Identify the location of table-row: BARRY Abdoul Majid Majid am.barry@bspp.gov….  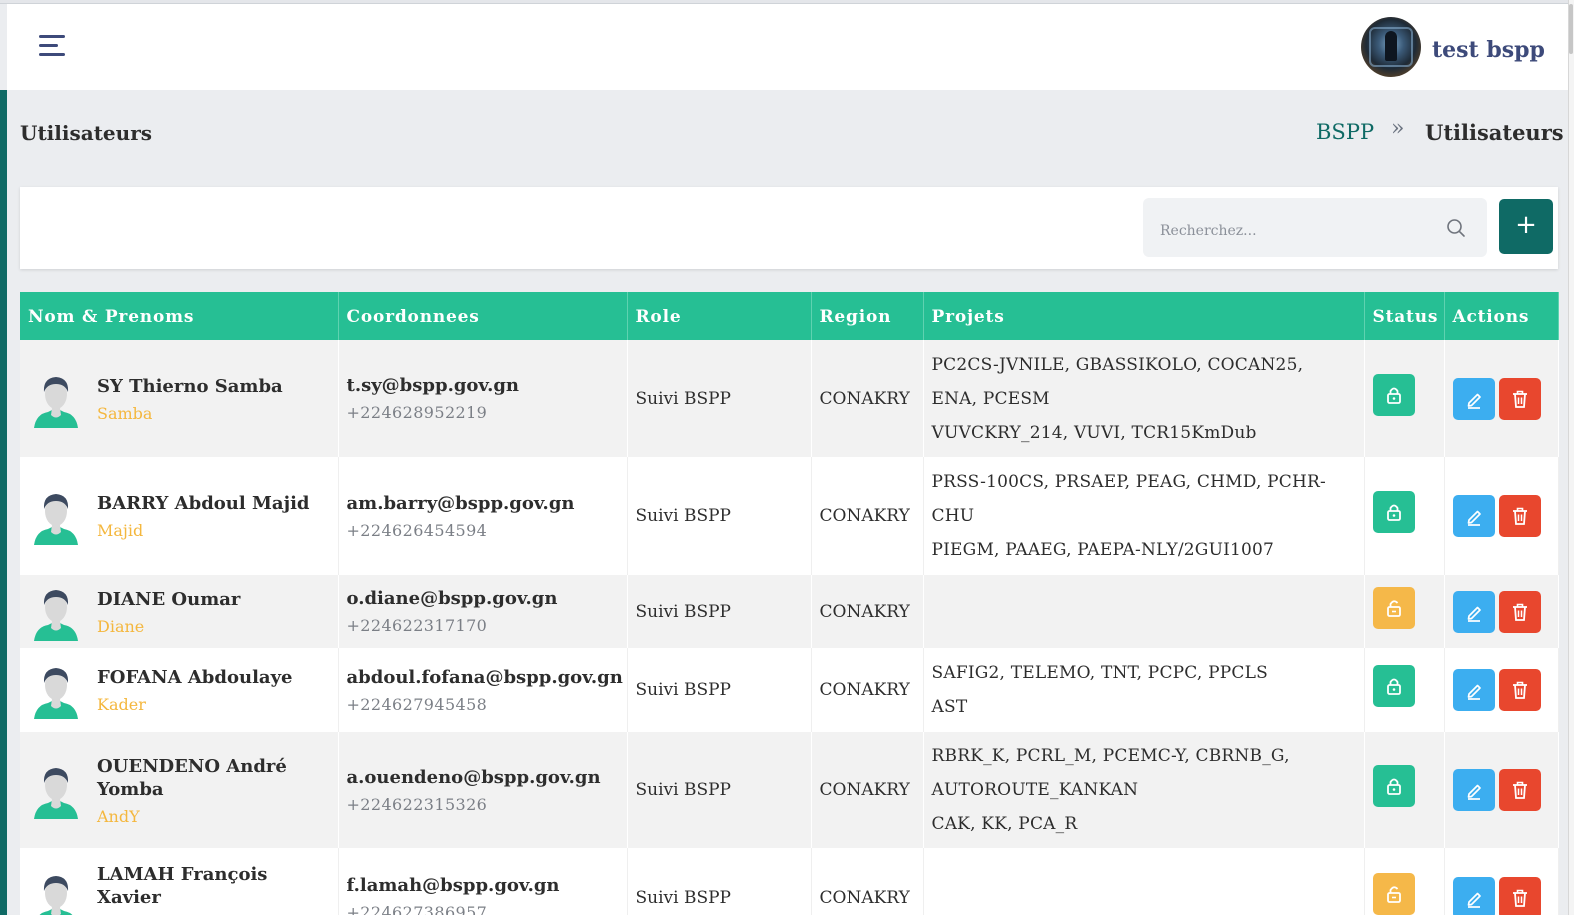
(789, 516).